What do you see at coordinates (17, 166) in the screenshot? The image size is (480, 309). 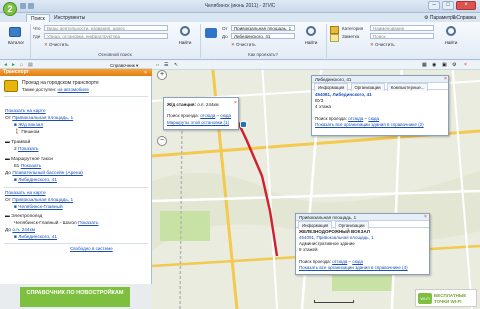 I see `minibus-number: 81` at bounding box center [17, 166].